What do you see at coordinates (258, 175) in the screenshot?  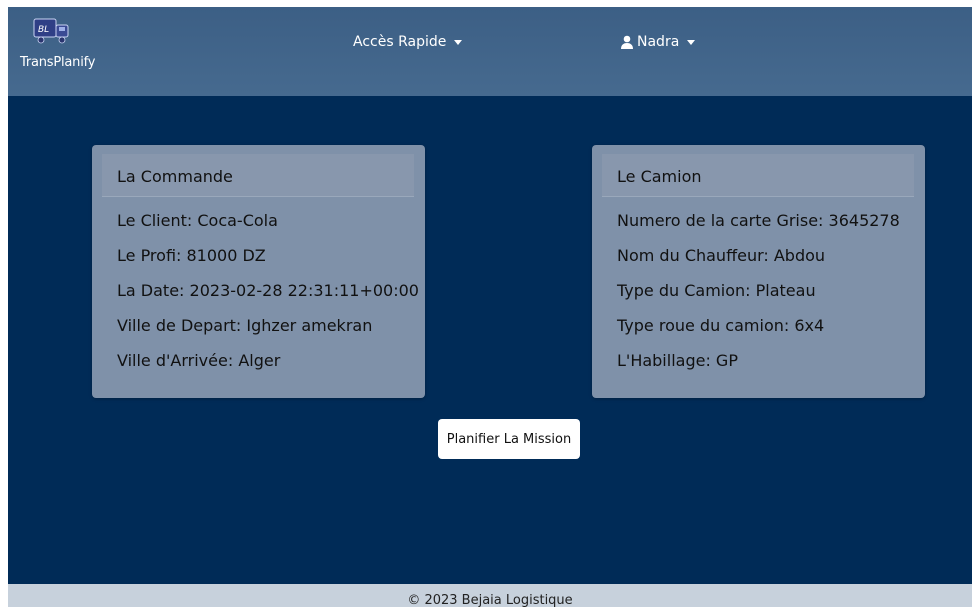 I see `commande-card-title: La Commande` at bounding box center [258, 175].